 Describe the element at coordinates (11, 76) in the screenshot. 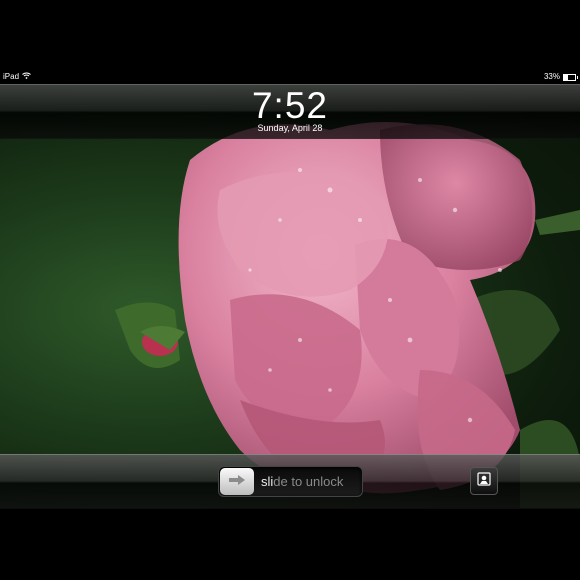

I see `device-name: iPad` at that location.